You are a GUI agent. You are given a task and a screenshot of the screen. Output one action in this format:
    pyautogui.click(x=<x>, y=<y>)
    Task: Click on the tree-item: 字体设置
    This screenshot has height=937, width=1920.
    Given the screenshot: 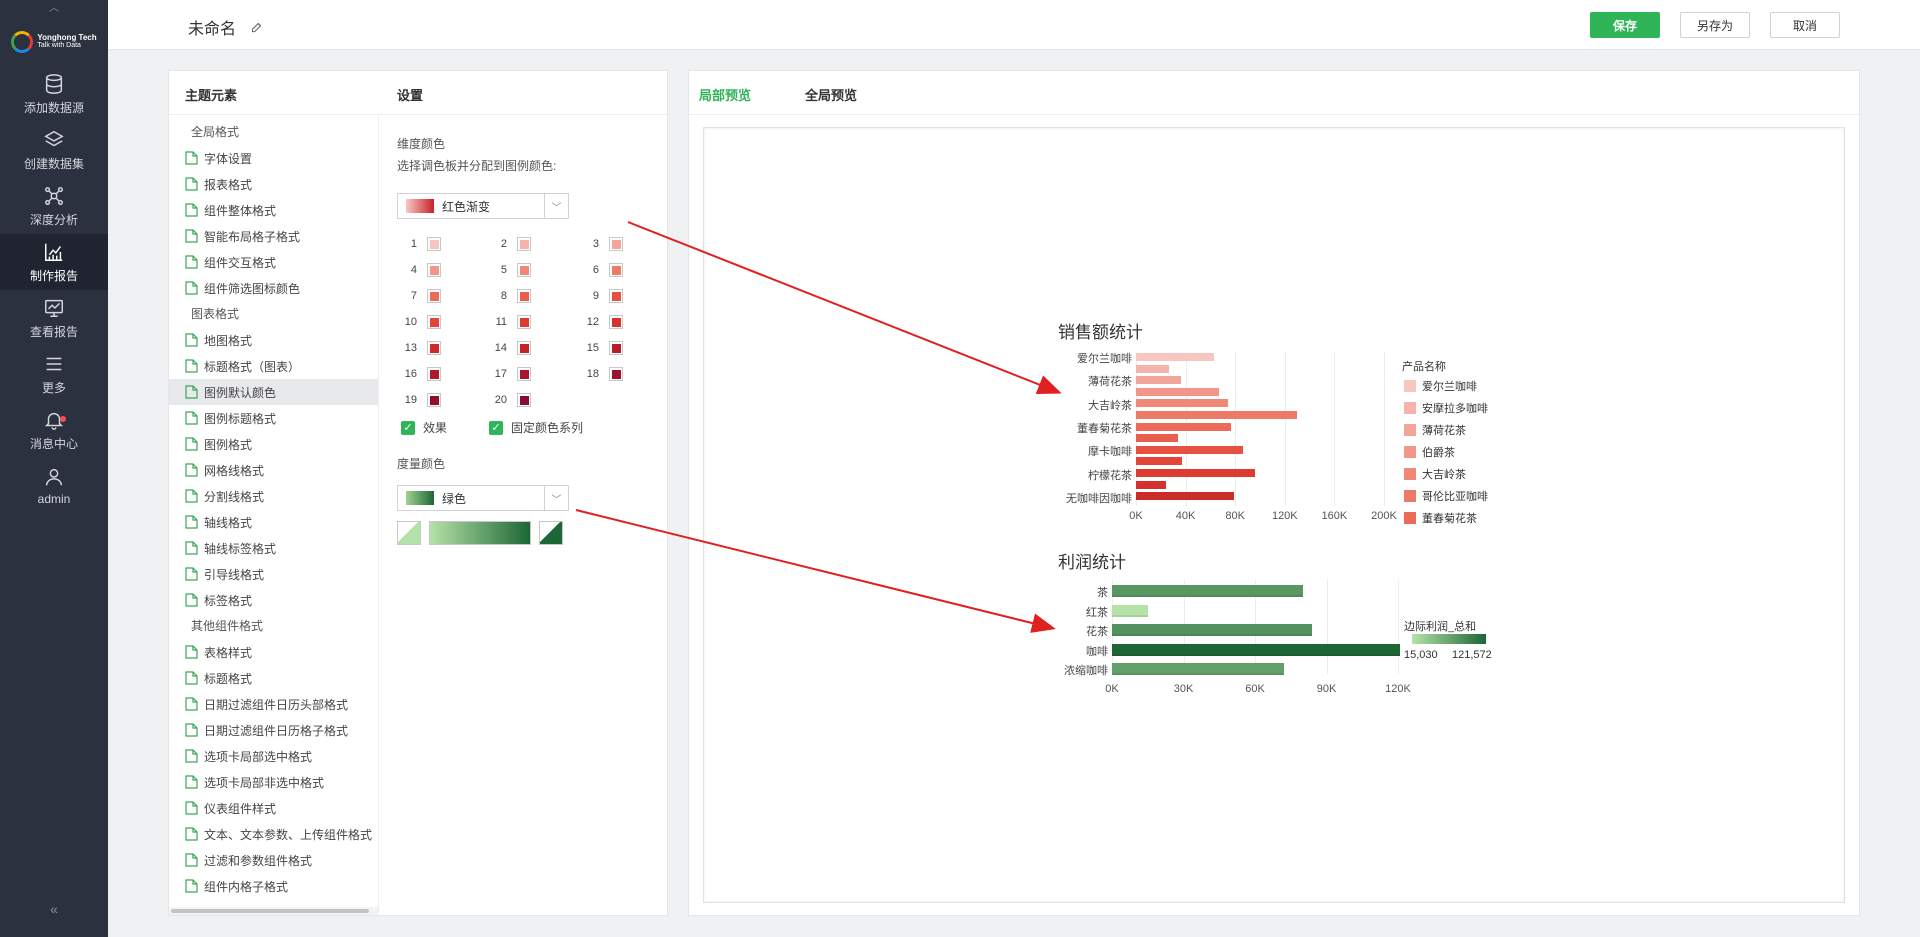 What is the action you would take?
    pyautogui.click(x=273, y=158)
    